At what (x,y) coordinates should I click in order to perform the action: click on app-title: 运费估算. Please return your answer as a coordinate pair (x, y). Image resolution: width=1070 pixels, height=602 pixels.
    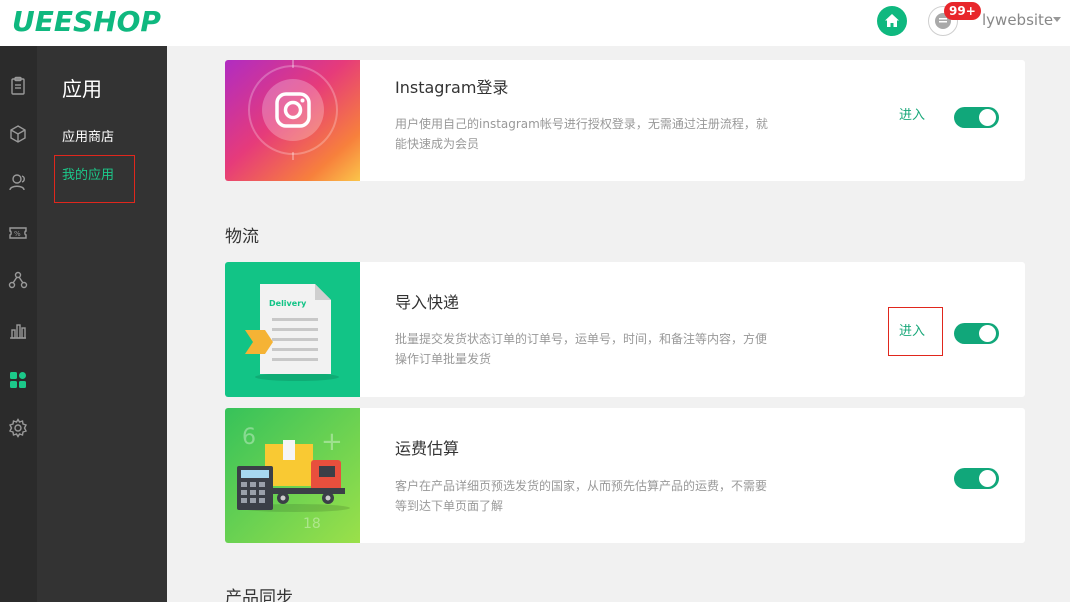
    Looking at the image, I should click on (427, 448).